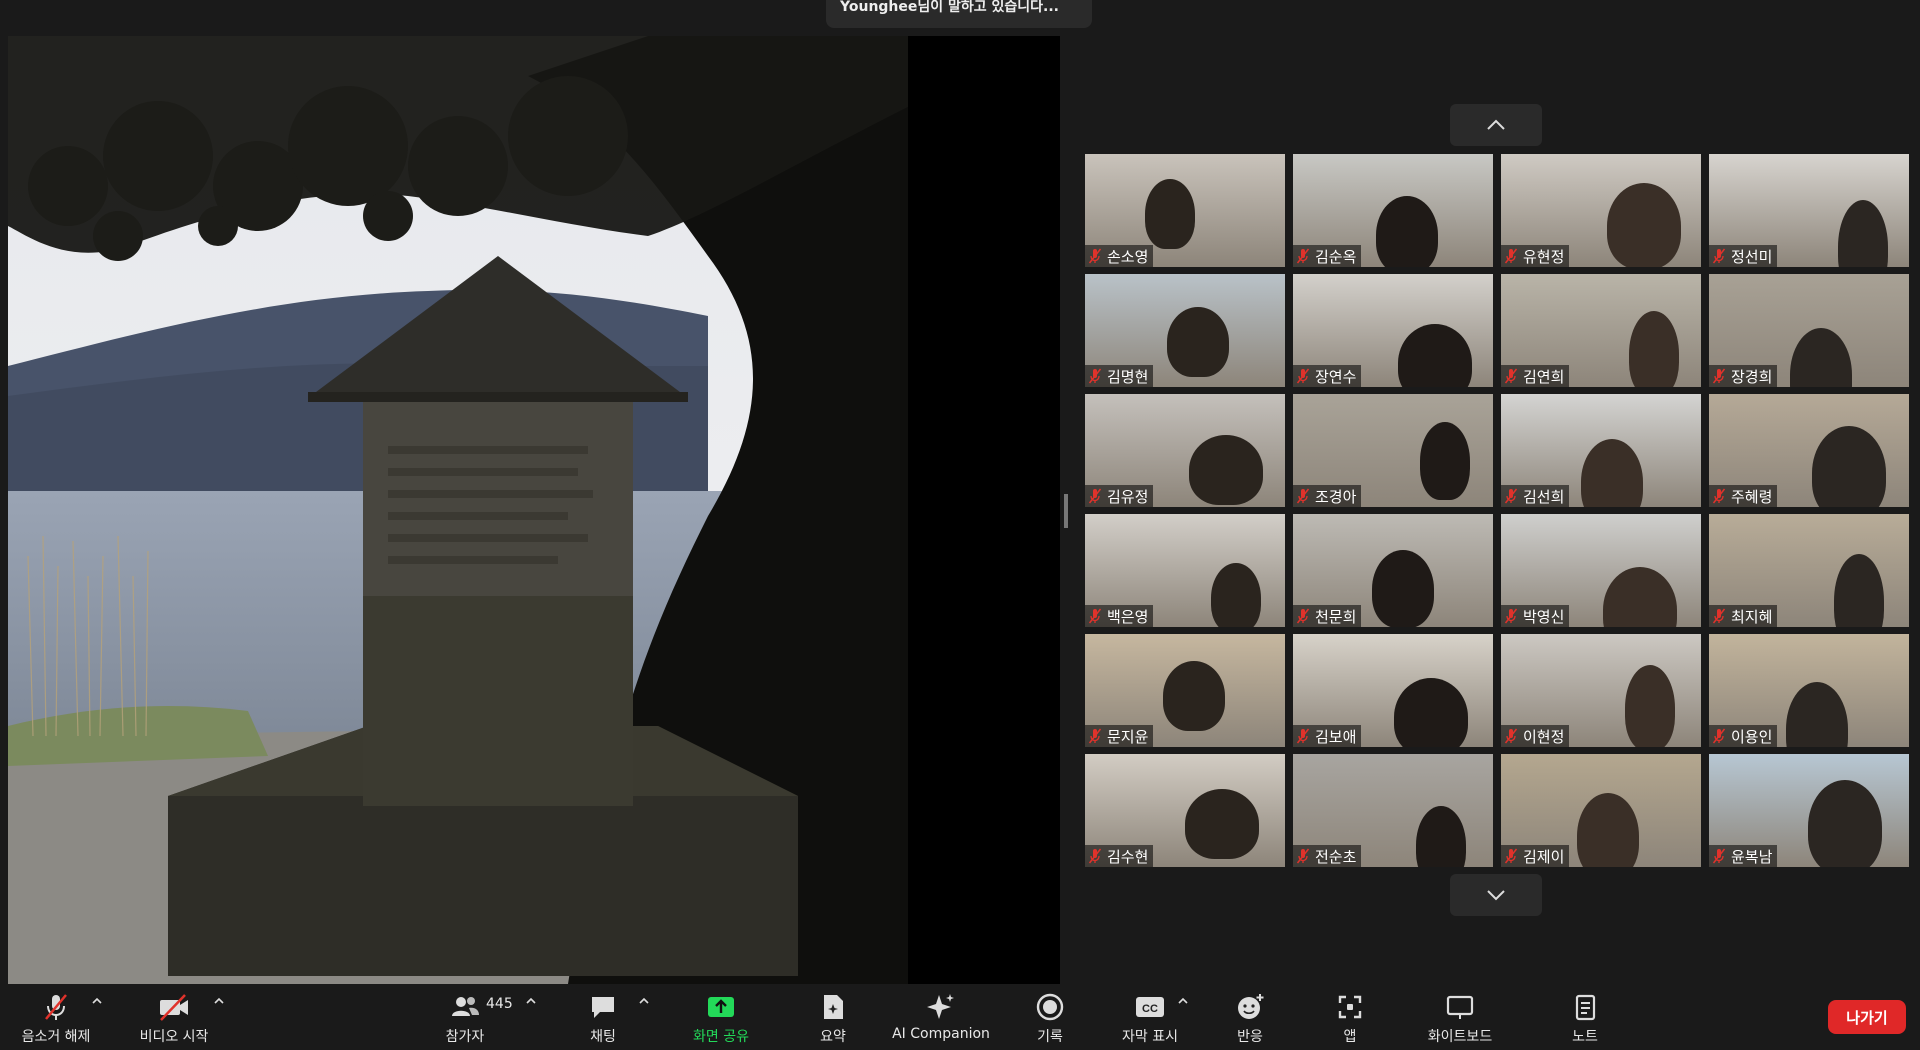  What do you see at coordinates (1460, 1007) in the screenshot?
I see `whiteboard-icon` at bounding box center [1460, 1007].